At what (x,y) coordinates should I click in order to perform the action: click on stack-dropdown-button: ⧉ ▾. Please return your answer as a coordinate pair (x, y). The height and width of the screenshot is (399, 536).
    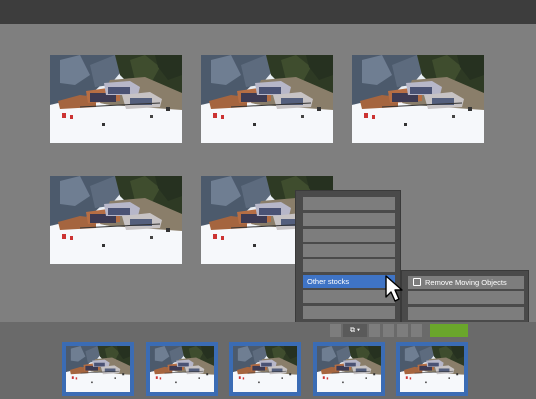
    Looking at the image, I should click on (355, 330).